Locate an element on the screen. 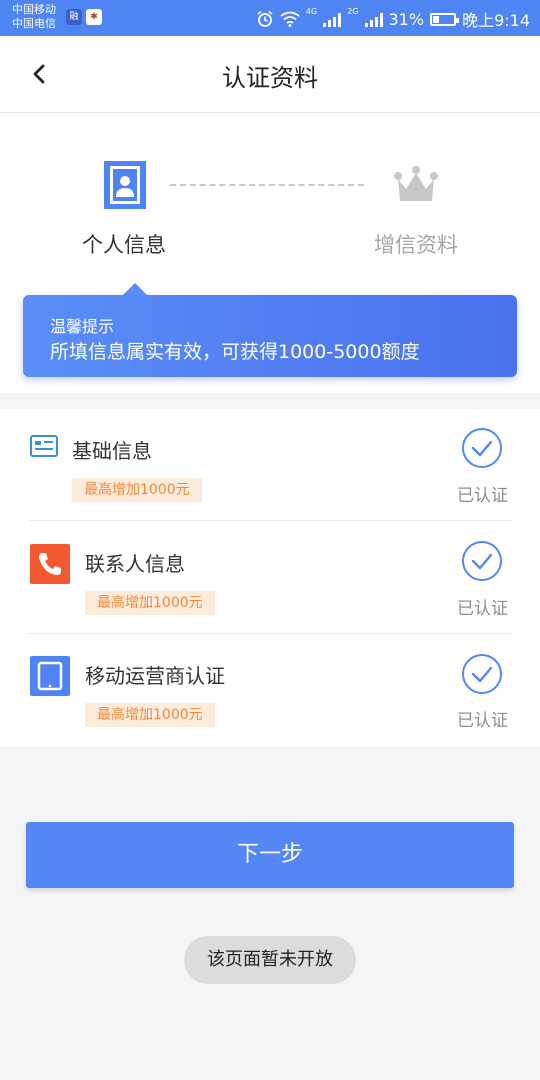 Image resolution: width=540 pixels, height=1080 pixels. step-label-personal-info: 个人信息 is located at coordinates (124, 245).